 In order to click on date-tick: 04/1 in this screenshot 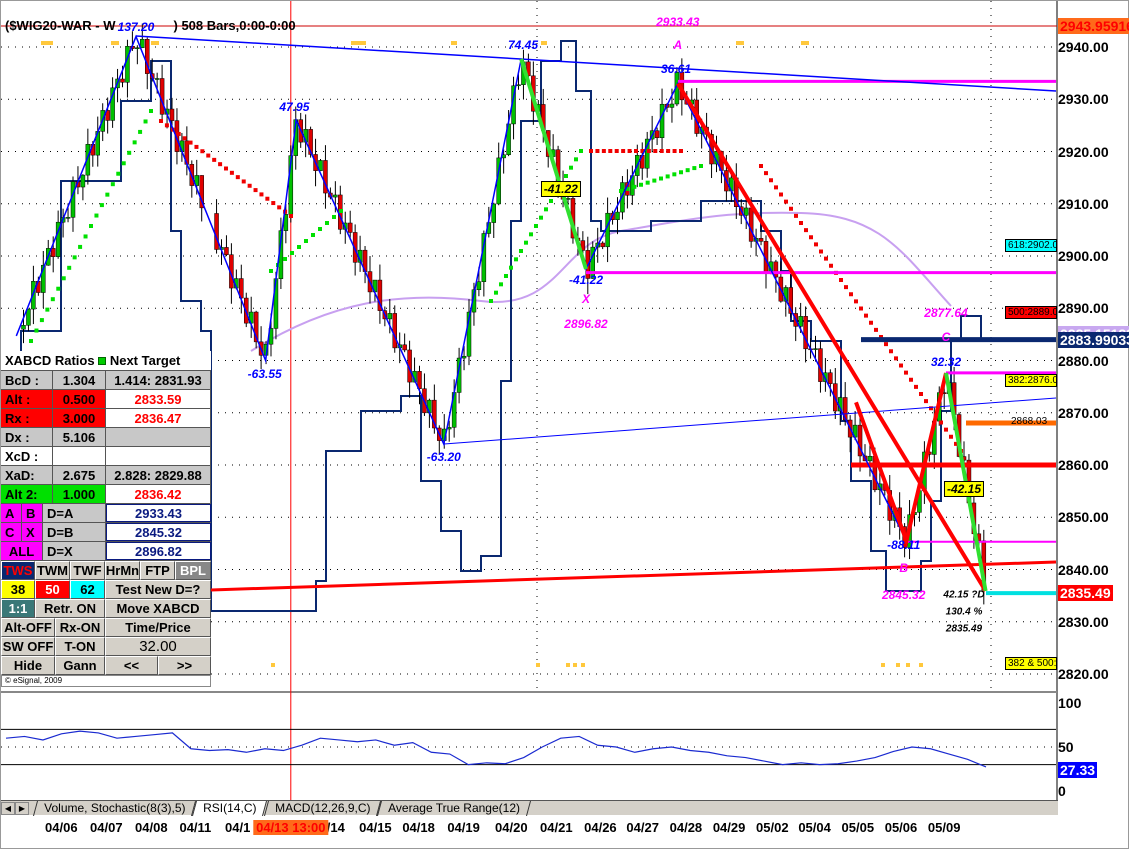, I will do `click(238, 827)`.